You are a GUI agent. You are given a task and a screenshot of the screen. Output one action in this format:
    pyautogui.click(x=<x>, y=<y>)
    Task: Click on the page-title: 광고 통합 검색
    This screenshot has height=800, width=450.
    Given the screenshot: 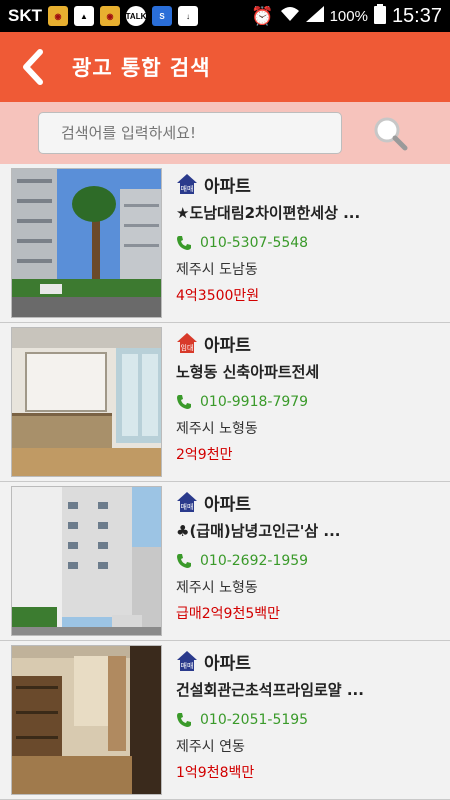 What is the action you would take?
    pyautogui.click(x=141, y=68)
    